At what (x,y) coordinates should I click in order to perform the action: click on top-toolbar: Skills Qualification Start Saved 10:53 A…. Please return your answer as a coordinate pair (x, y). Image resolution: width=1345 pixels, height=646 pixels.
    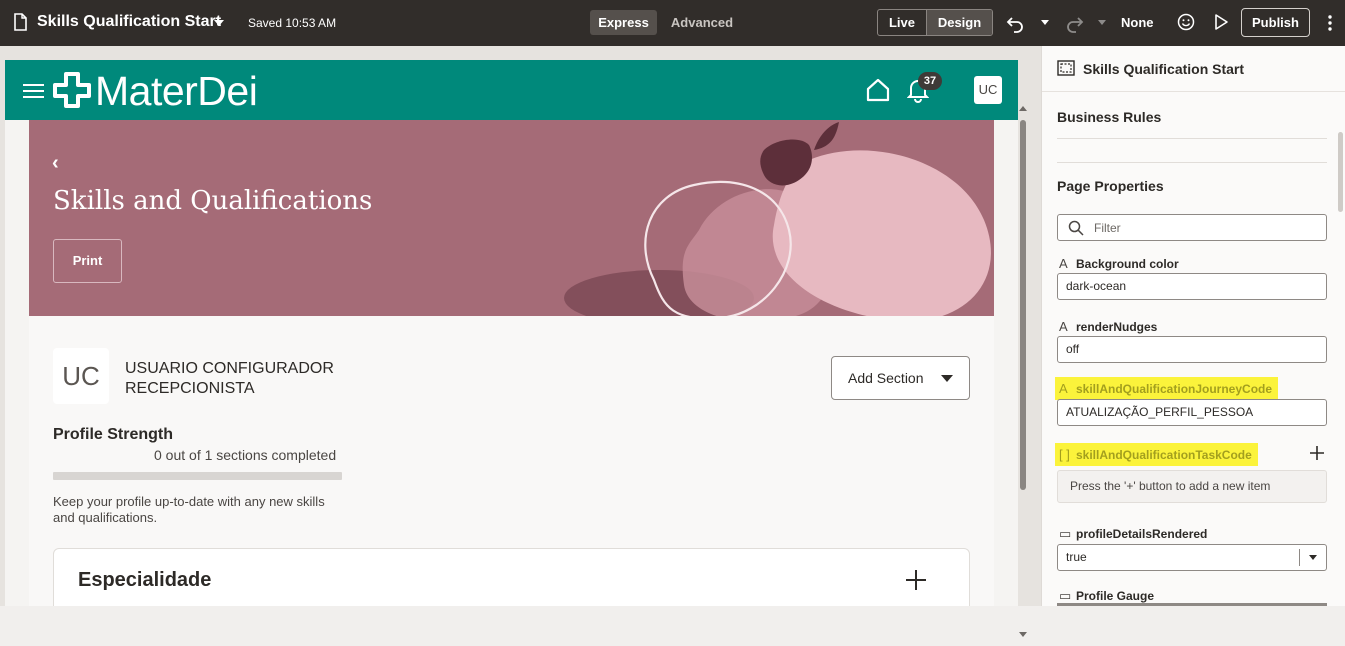
    Looking at the image, I should click on (672, 23).